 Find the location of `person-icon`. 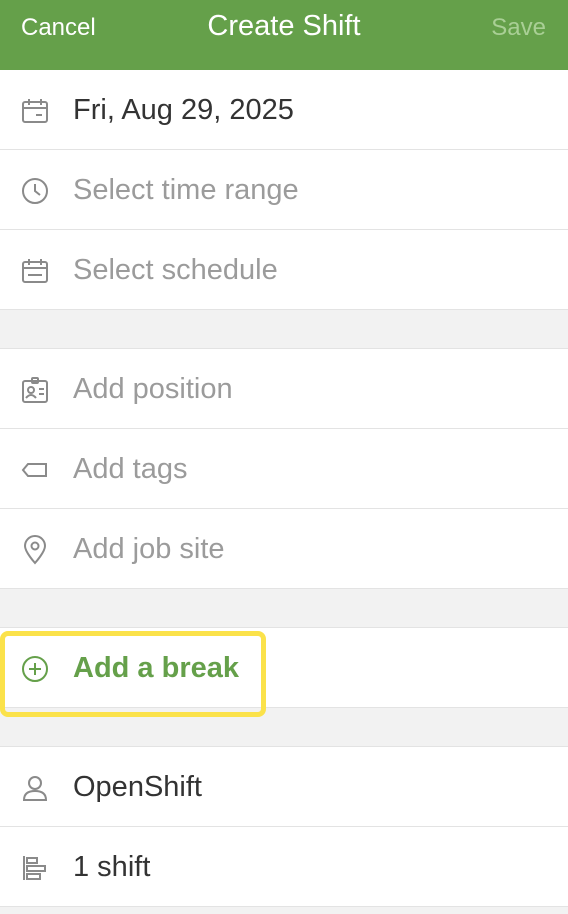

person-icon is located at coordinates (35, 788).